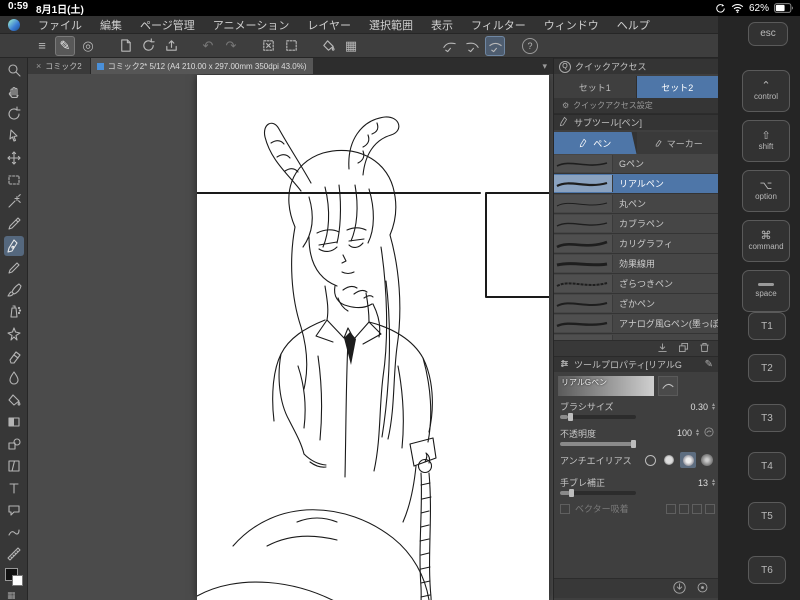 The image size is (800, 600). What do you see at coordinates (495, 45) in the screenshot?
I see `stroke-both-toggle` at bounding box center [495, 45].